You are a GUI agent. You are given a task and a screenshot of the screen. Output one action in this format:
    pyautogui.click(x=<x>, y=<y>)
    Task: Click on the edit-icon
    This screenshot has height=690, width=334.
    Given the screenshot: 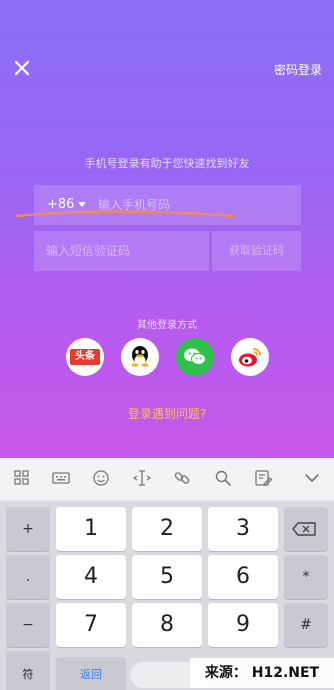 What is the action you would take?
    pyautogui.click(x=263, y=478)
    